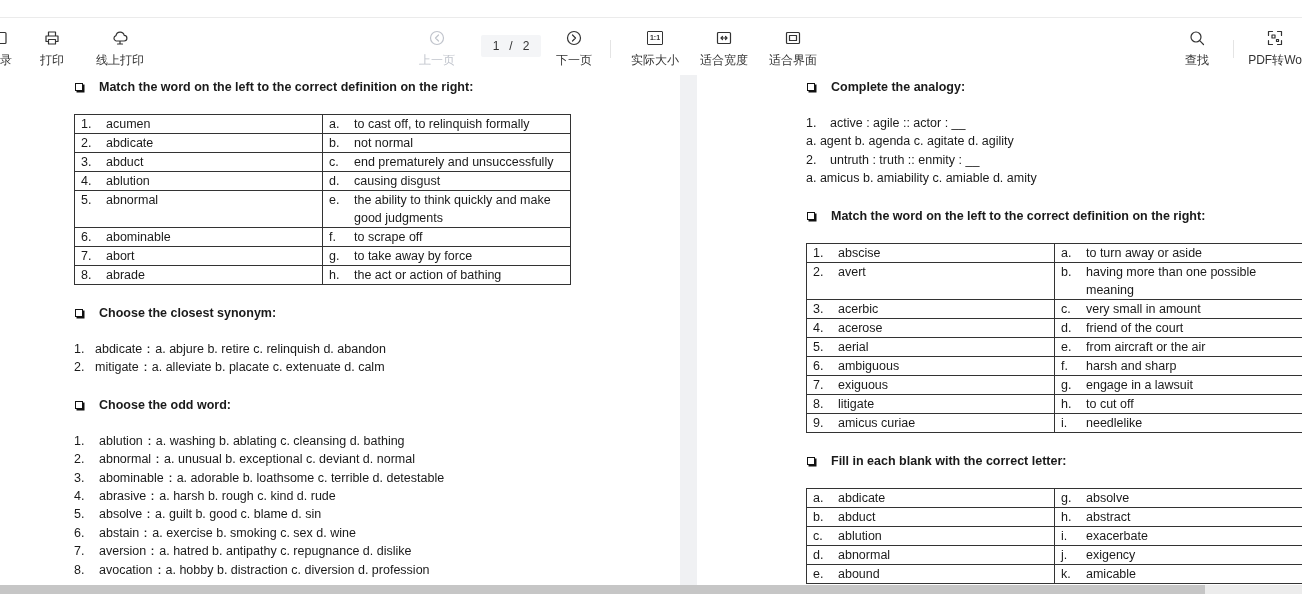 This screenshot has width=1302, height=594. What do you see at coordinates (80, 552) in the screenshot?
I see `item-number: 7.` at bounding box center [80, 552].